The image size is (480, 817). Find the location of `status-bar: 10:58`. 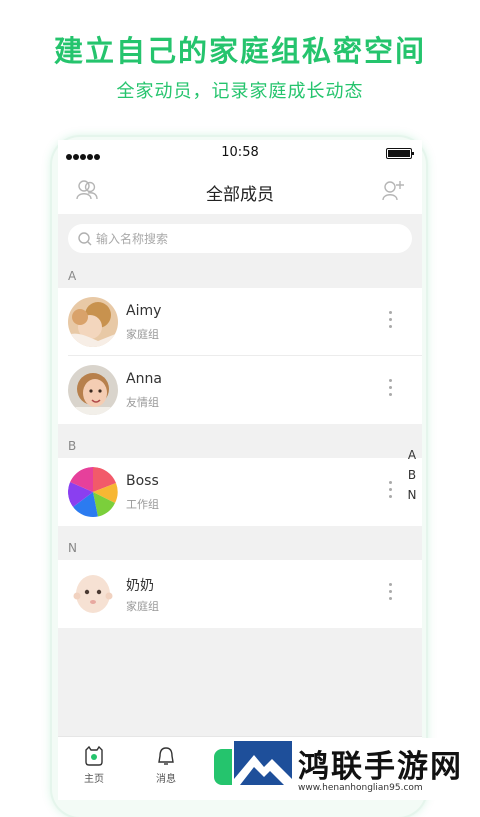

status-bar: 10:58 is located at coordinates (240, 153).